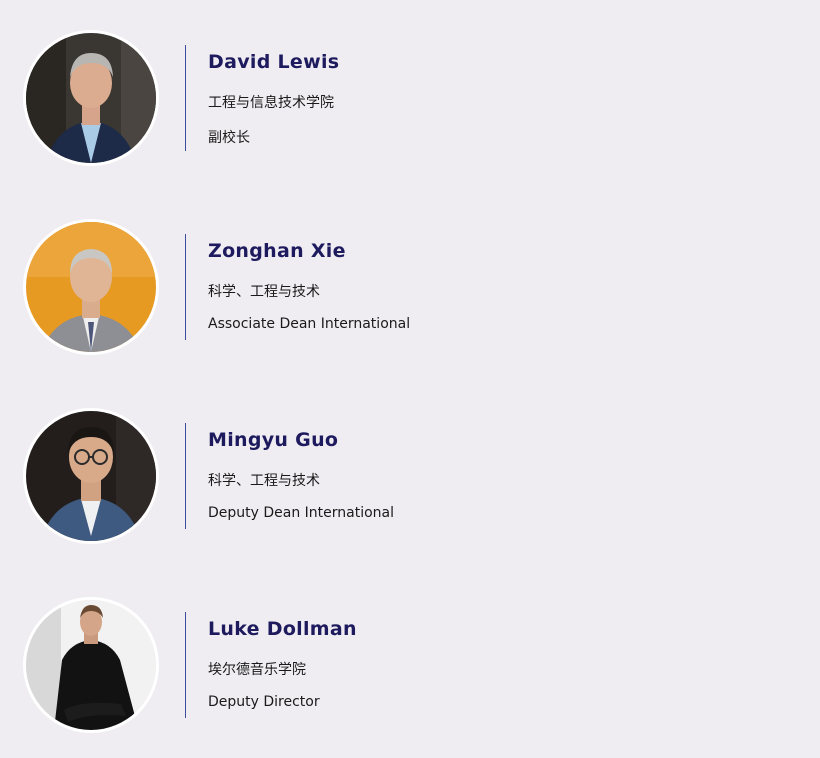  Describe the element at coordinates (277, 251) in the screenshot. I see `person-name: Zonghan Xie` at that location.